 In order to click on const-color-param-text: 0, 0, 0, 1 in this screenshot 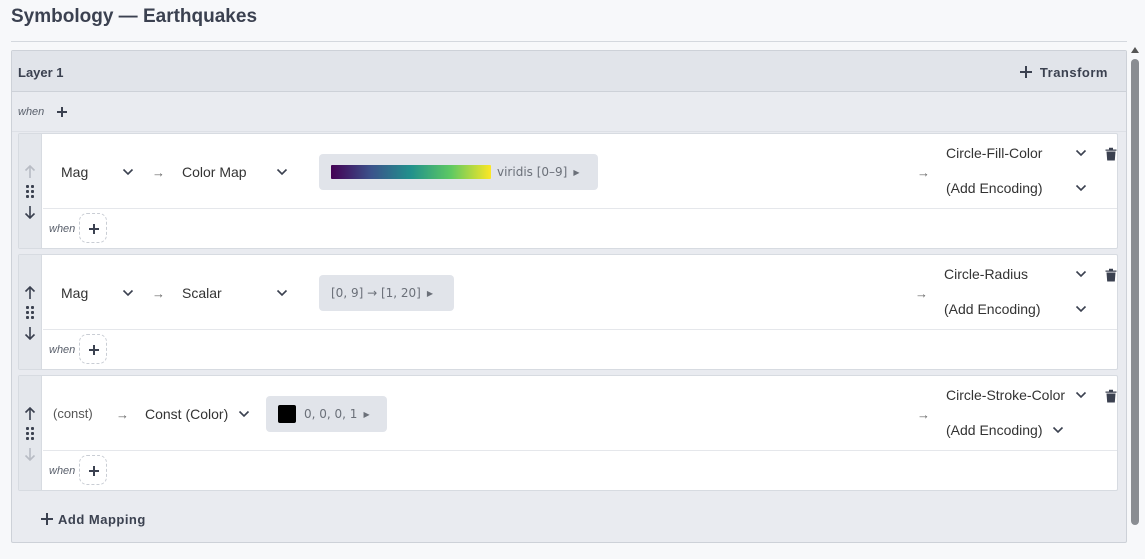, I will do `click(331, 414)`.